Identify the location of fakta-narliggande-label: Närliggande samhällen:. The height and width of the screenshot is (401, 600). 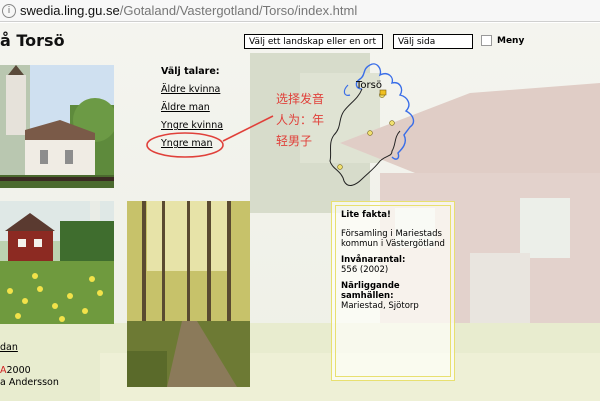
(370, 291).